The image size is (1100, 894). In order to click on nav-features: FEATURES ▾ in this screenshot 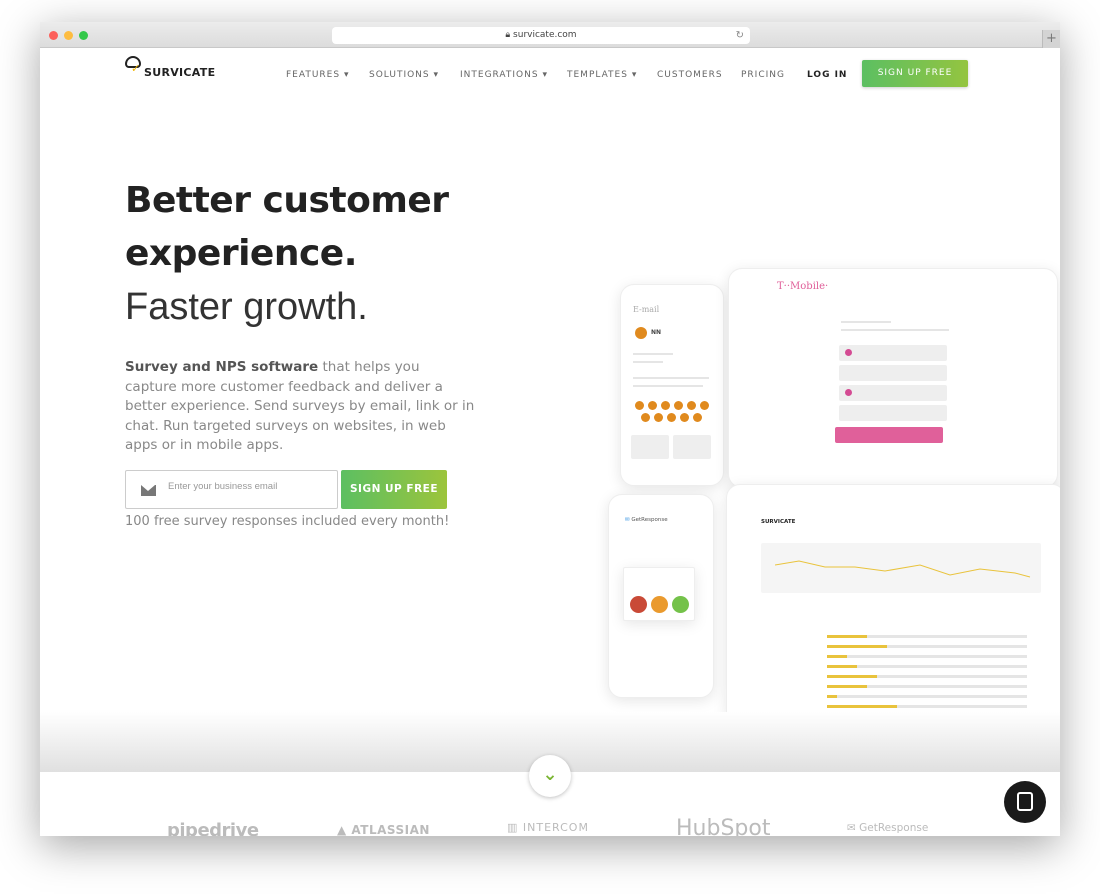, I will do `click(317, 75)`.